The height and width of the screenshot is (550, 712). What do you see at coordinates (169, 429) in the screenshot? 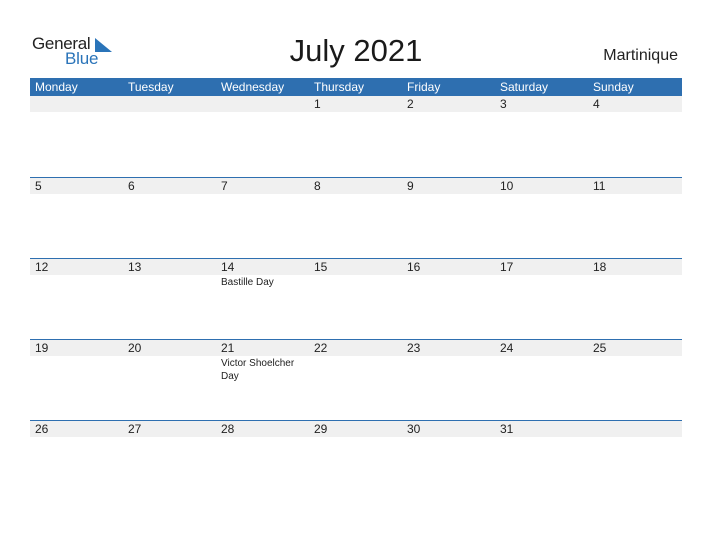
I see `day-cell: 27` at bounding box center [169, 429].